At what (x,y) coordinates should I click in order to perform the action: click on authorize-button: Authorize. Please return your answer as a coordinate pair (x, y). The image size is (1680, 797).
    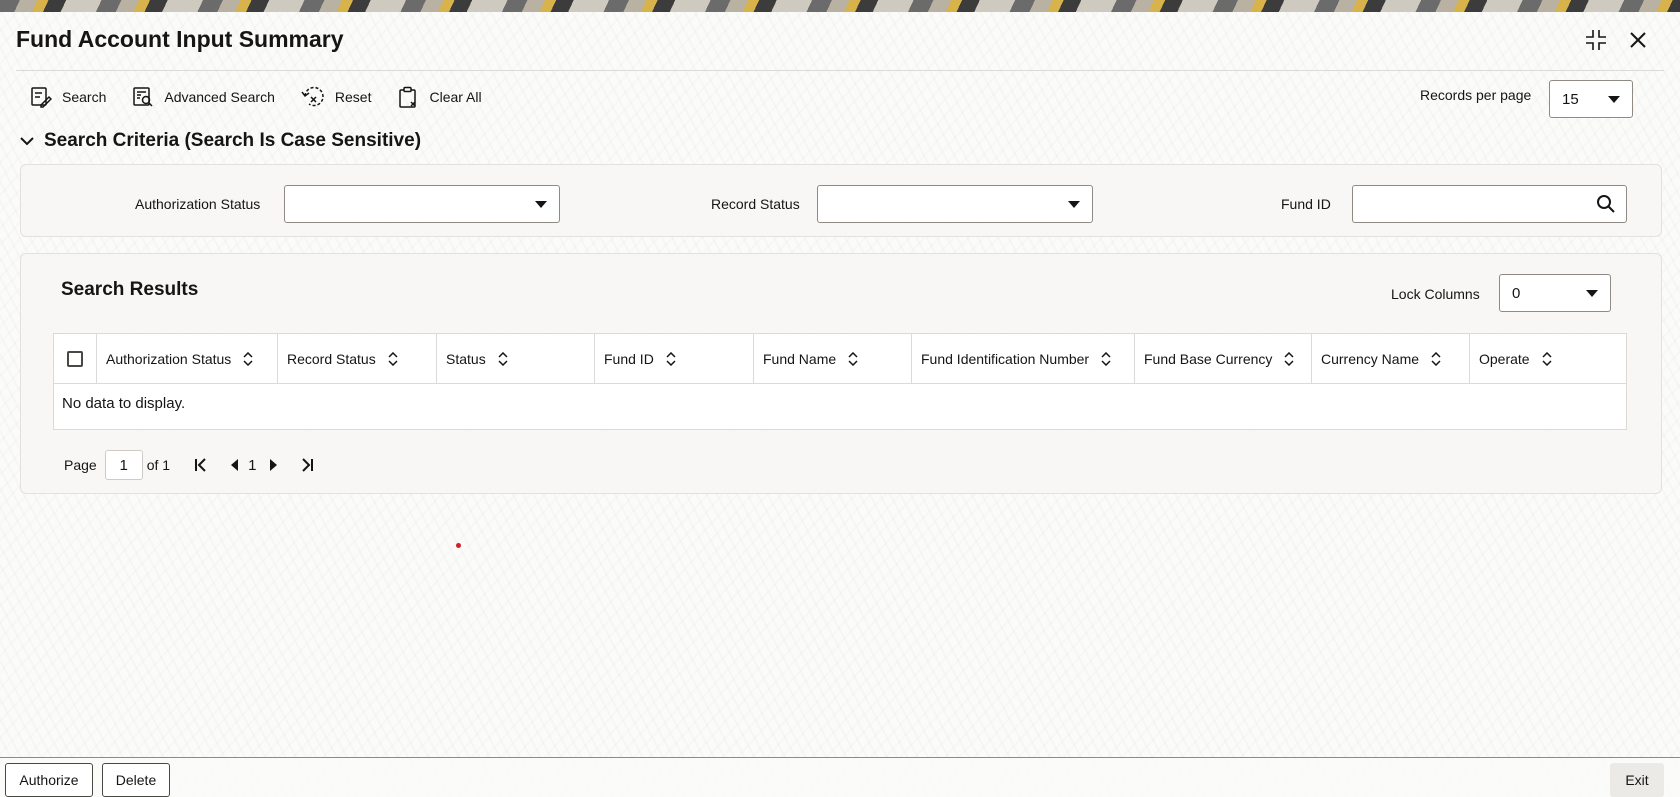
    Looking at the image, I should click on (49, 780).